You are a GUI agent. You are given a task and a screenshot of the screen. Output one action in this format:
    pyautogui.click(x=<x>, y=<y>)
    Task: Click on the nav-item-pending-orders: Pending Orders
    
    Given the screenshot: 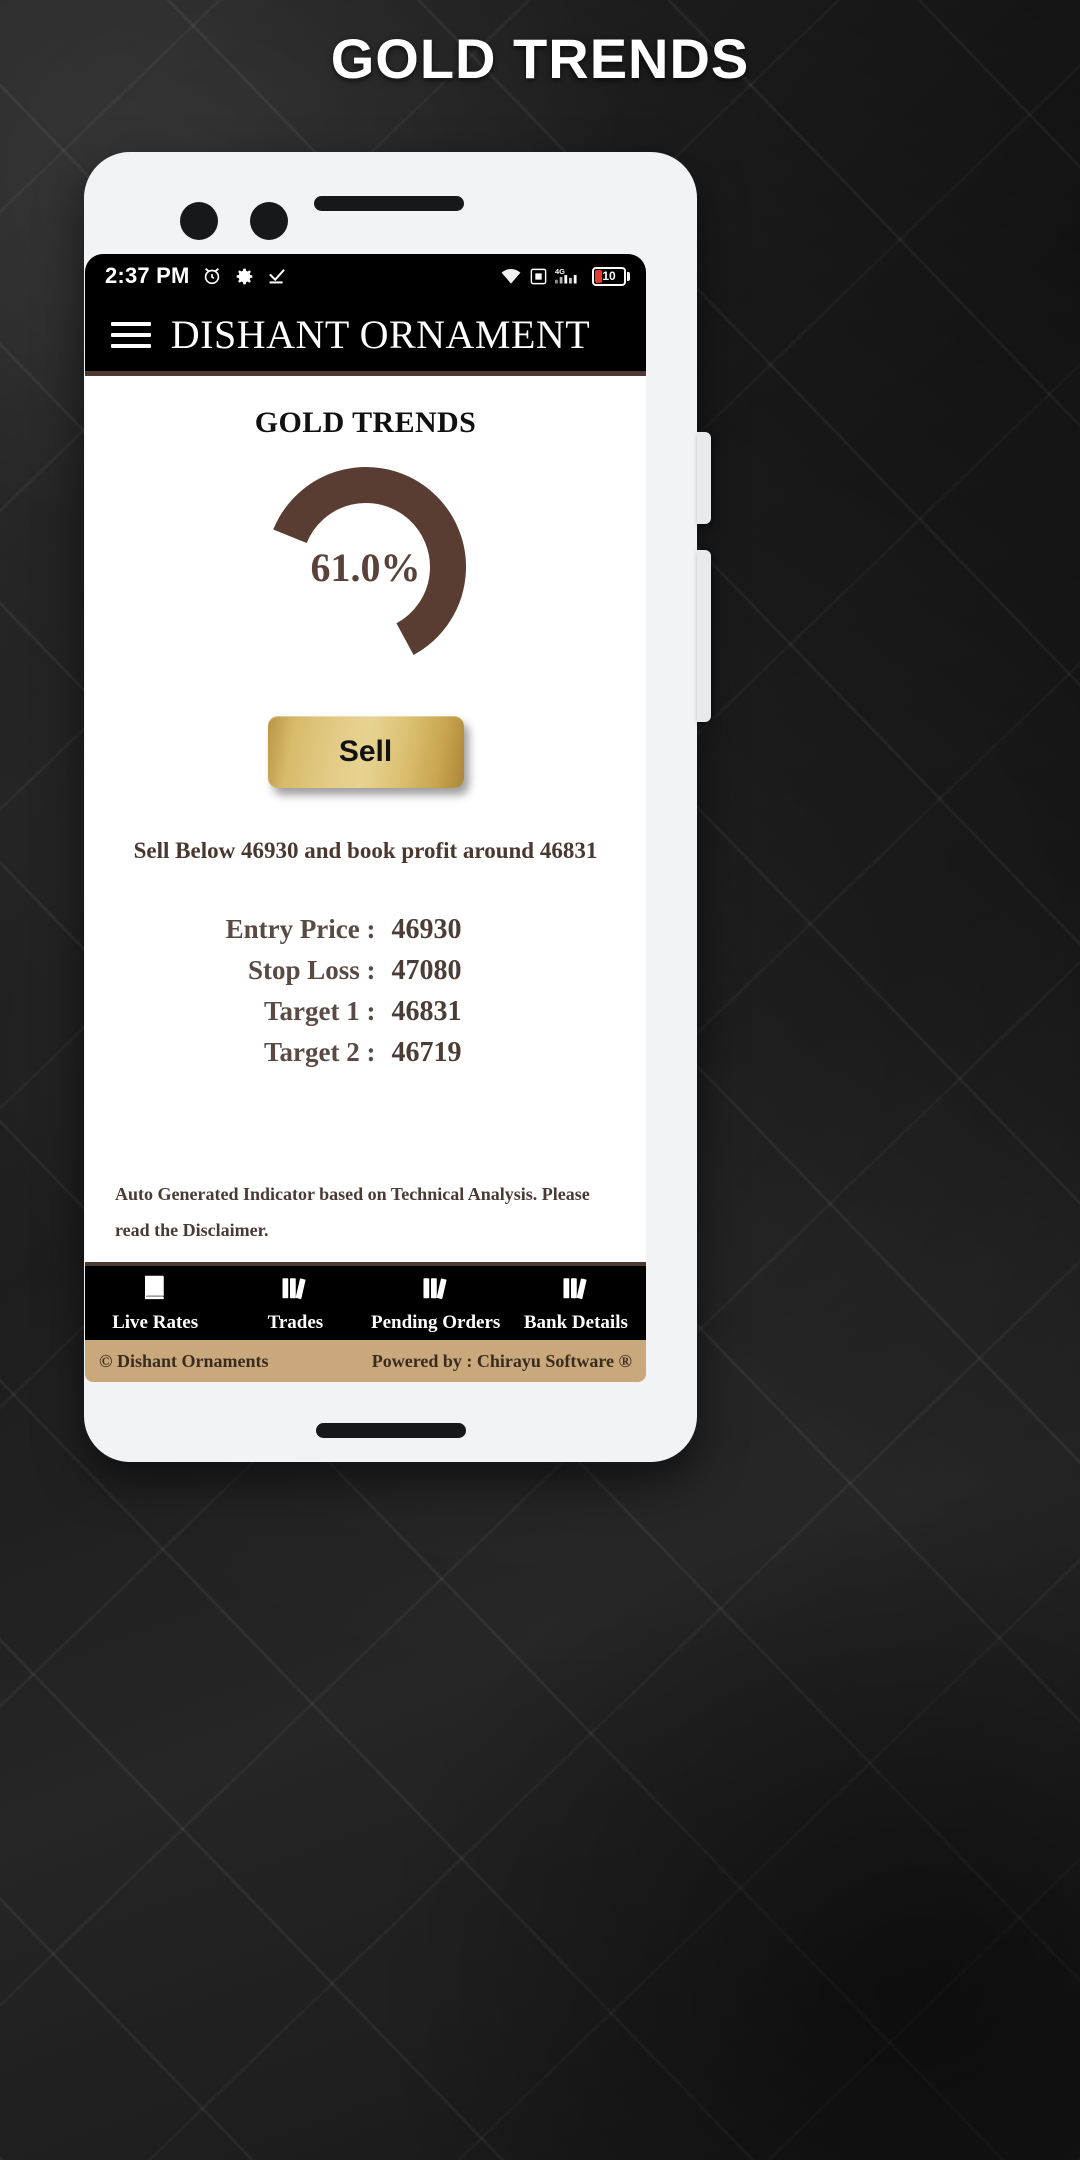 What is the action you would take?
    pyautogui.click(x=436, y=1303)
    